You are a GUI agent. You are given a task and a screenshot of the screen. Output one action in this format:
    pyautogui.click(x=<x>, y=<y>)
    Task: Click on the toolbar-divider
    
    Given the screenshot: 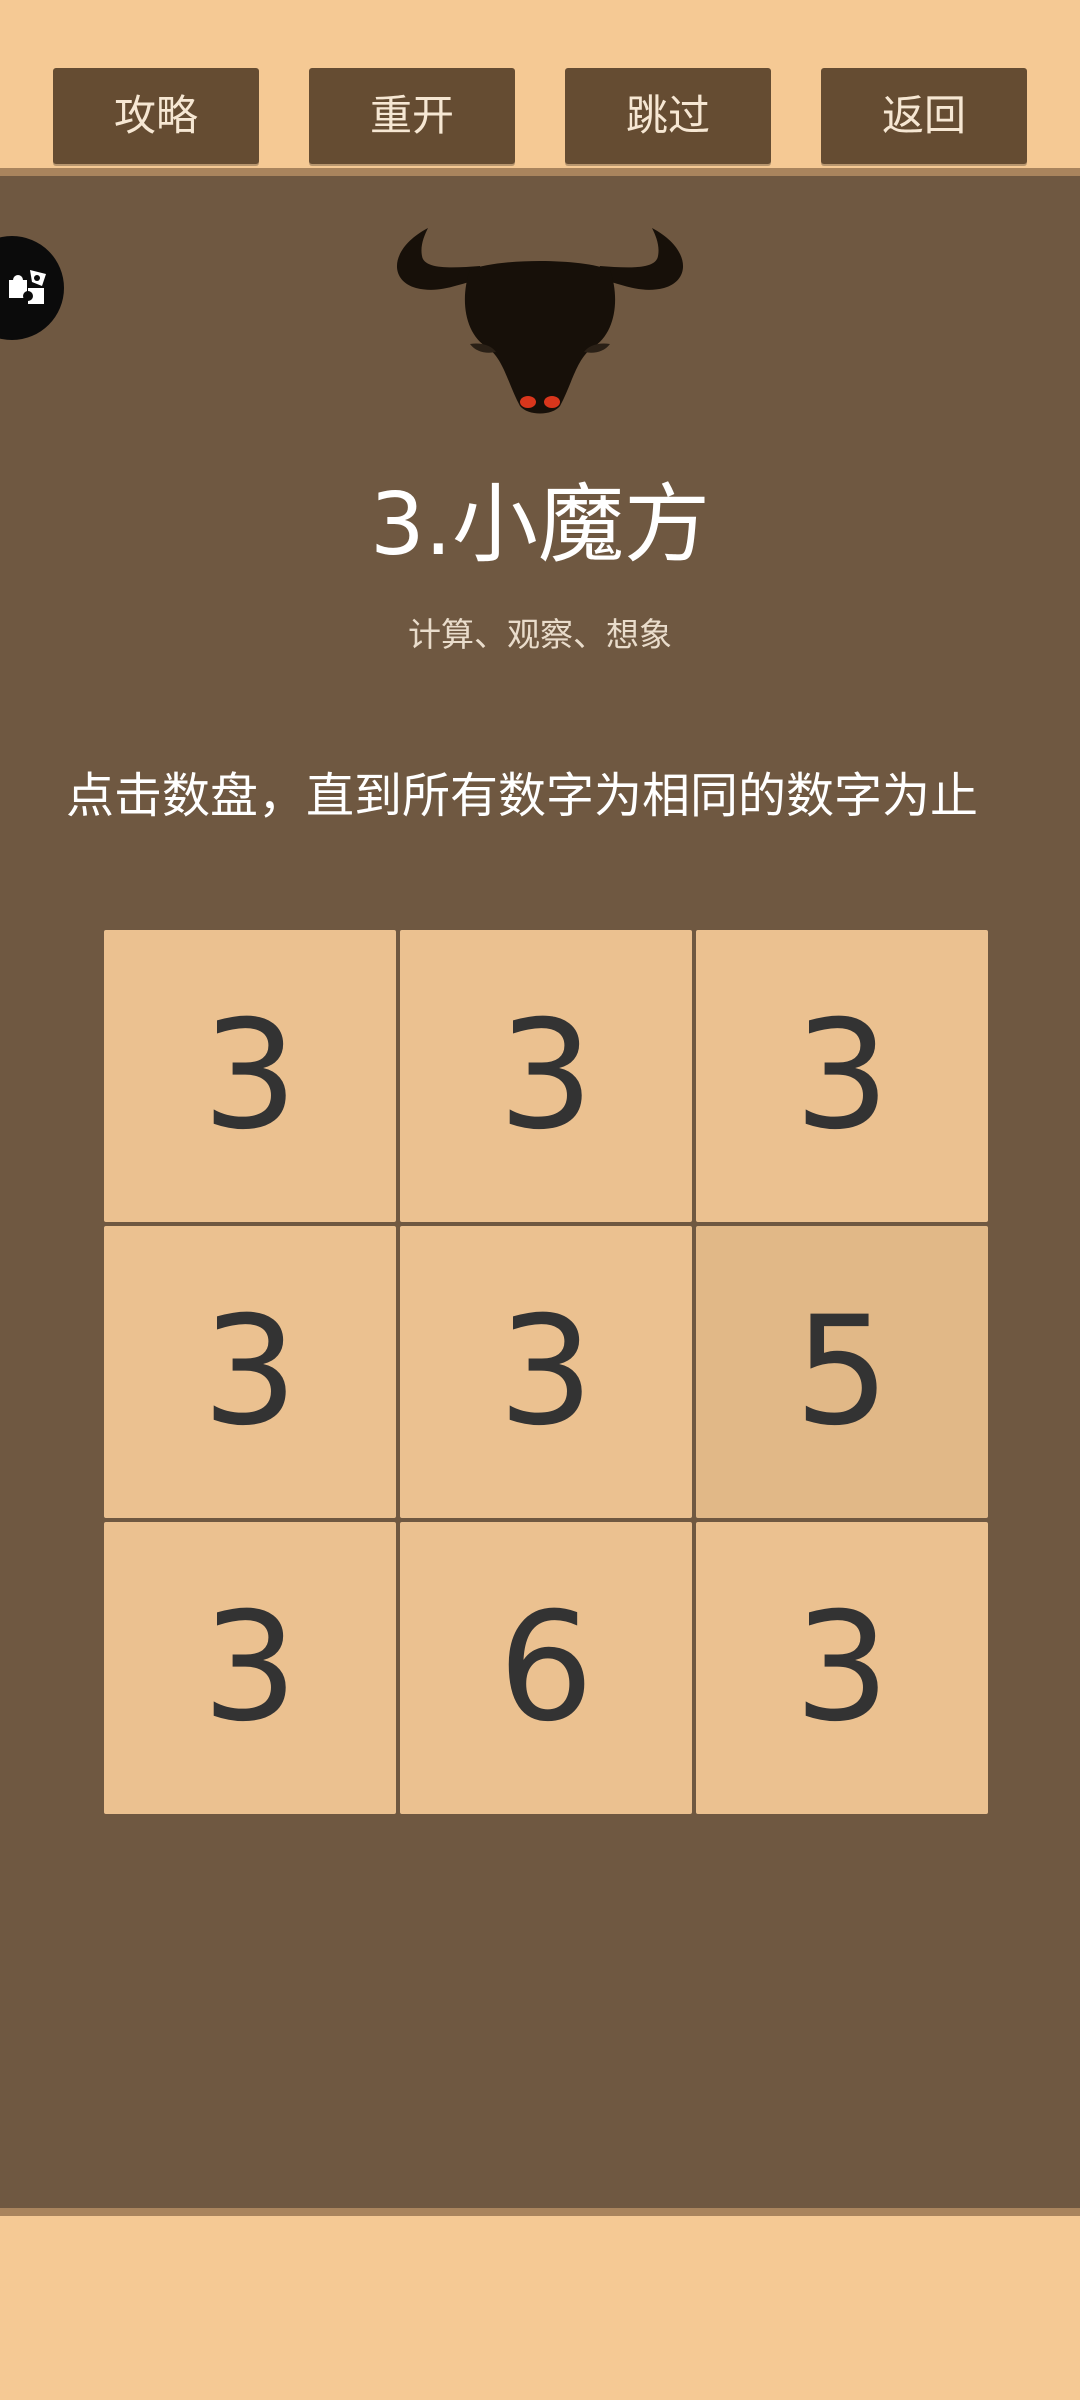 What is the action you would take?
    pyautogui.click(x=540, y=172)
    